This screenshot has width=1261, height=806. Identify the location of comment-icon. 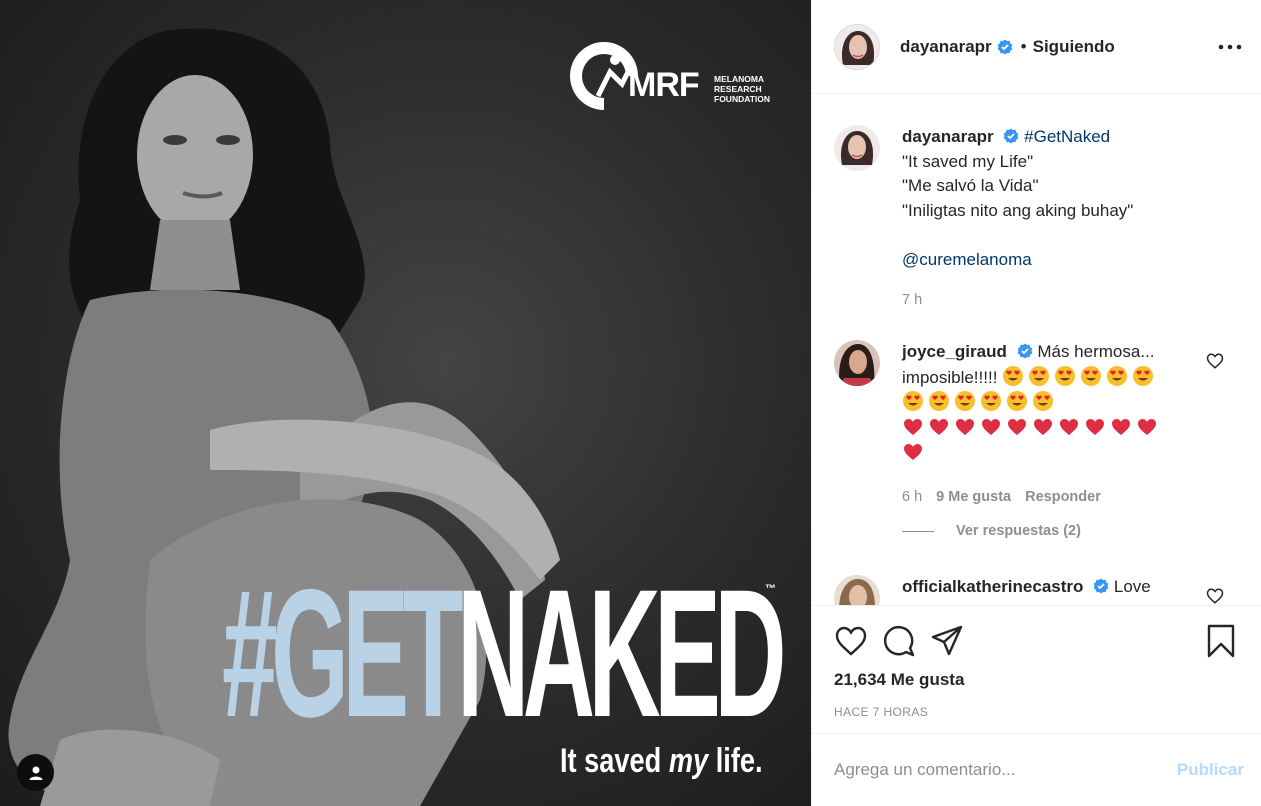
(899, 641).